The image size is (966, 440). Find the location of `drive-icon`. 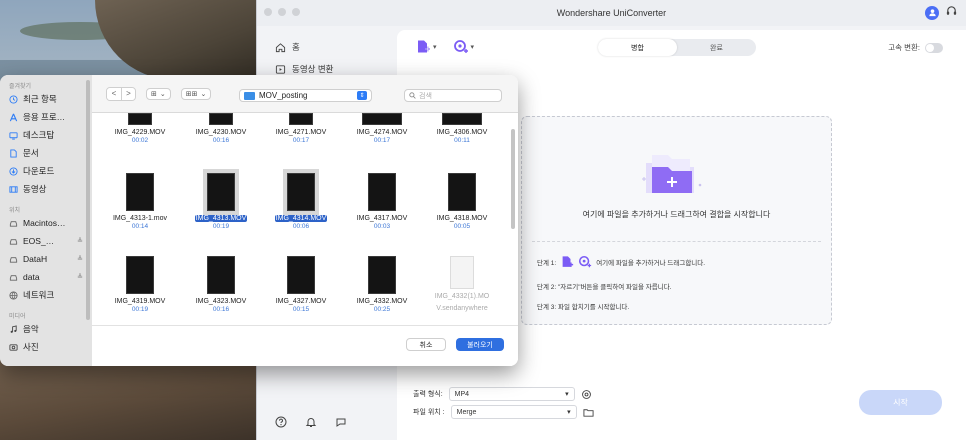

drive-icon is located at coordinates (13, 241).